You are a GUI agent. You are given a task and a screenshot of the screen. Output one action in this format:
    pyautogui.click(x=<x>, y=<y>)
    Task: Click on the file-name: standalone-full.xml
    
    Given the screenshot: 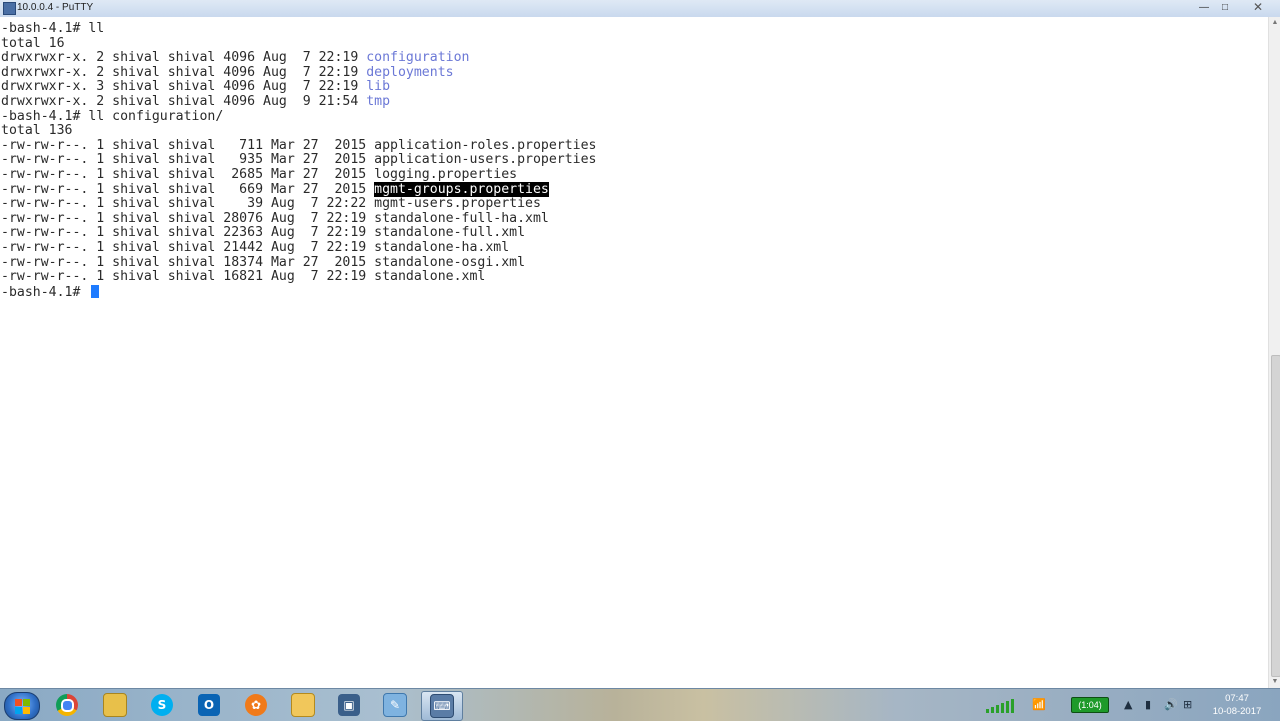 What is the action you would take?
    pyautogui.click(x=449, y=233)
    